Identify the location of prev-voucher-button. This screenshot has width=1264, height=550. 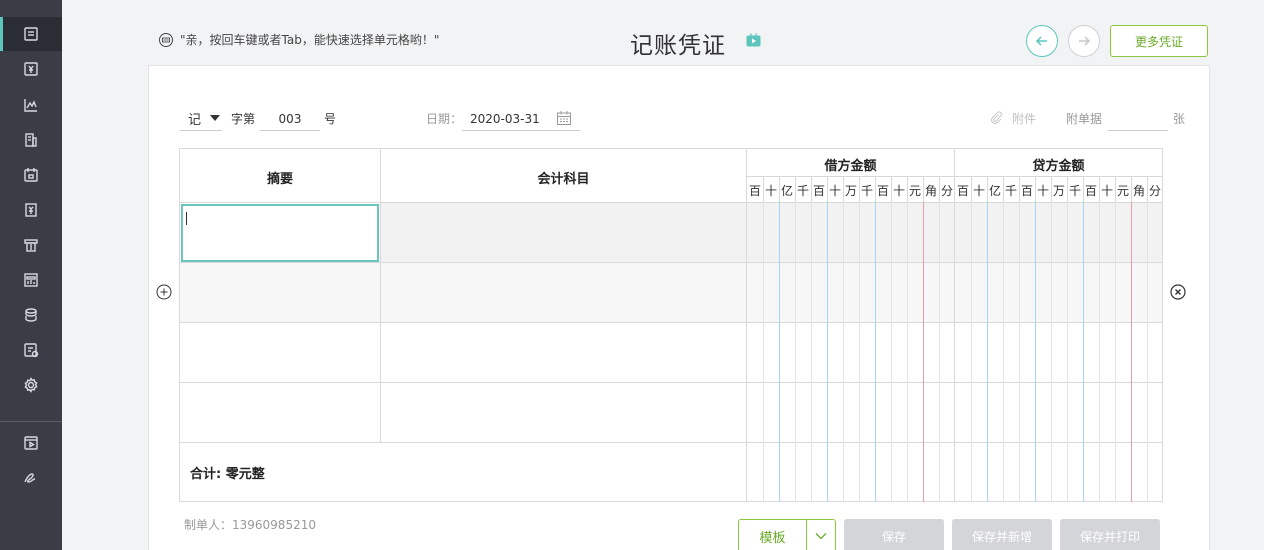
(1042, 41).